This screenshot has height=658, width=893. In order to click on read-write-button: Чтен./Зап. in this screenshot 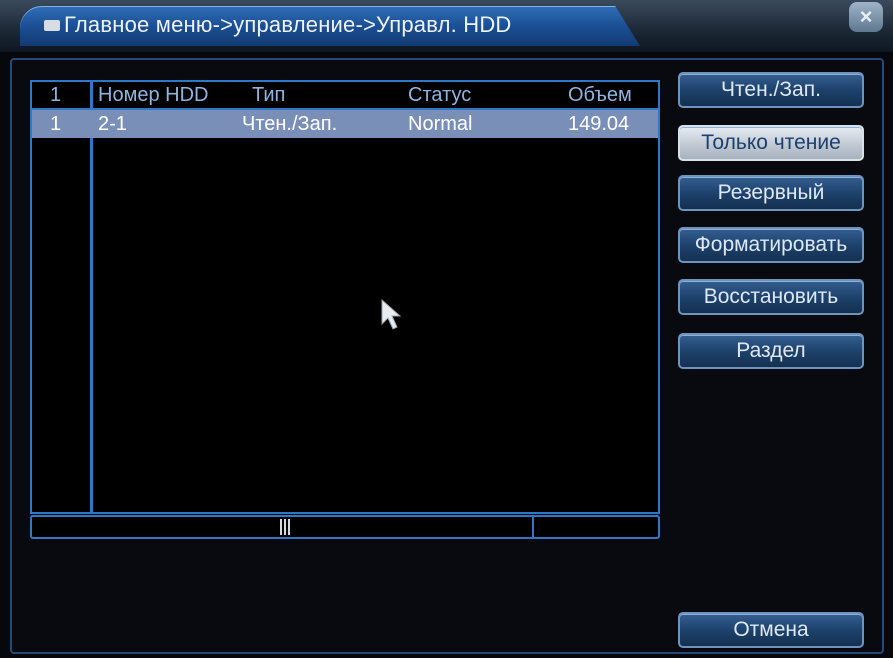, I will do `click(771, 90)`.